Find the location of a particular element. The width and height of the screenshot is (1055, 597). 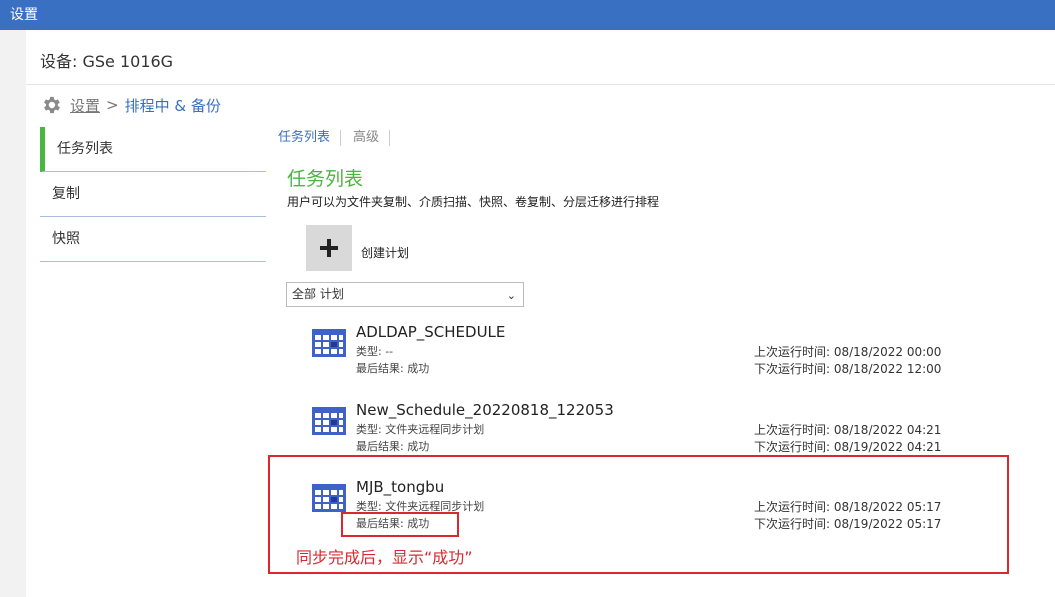

schedule-type: 类型: 文件夹远程同步计划 is located at coordinates (420, 429).